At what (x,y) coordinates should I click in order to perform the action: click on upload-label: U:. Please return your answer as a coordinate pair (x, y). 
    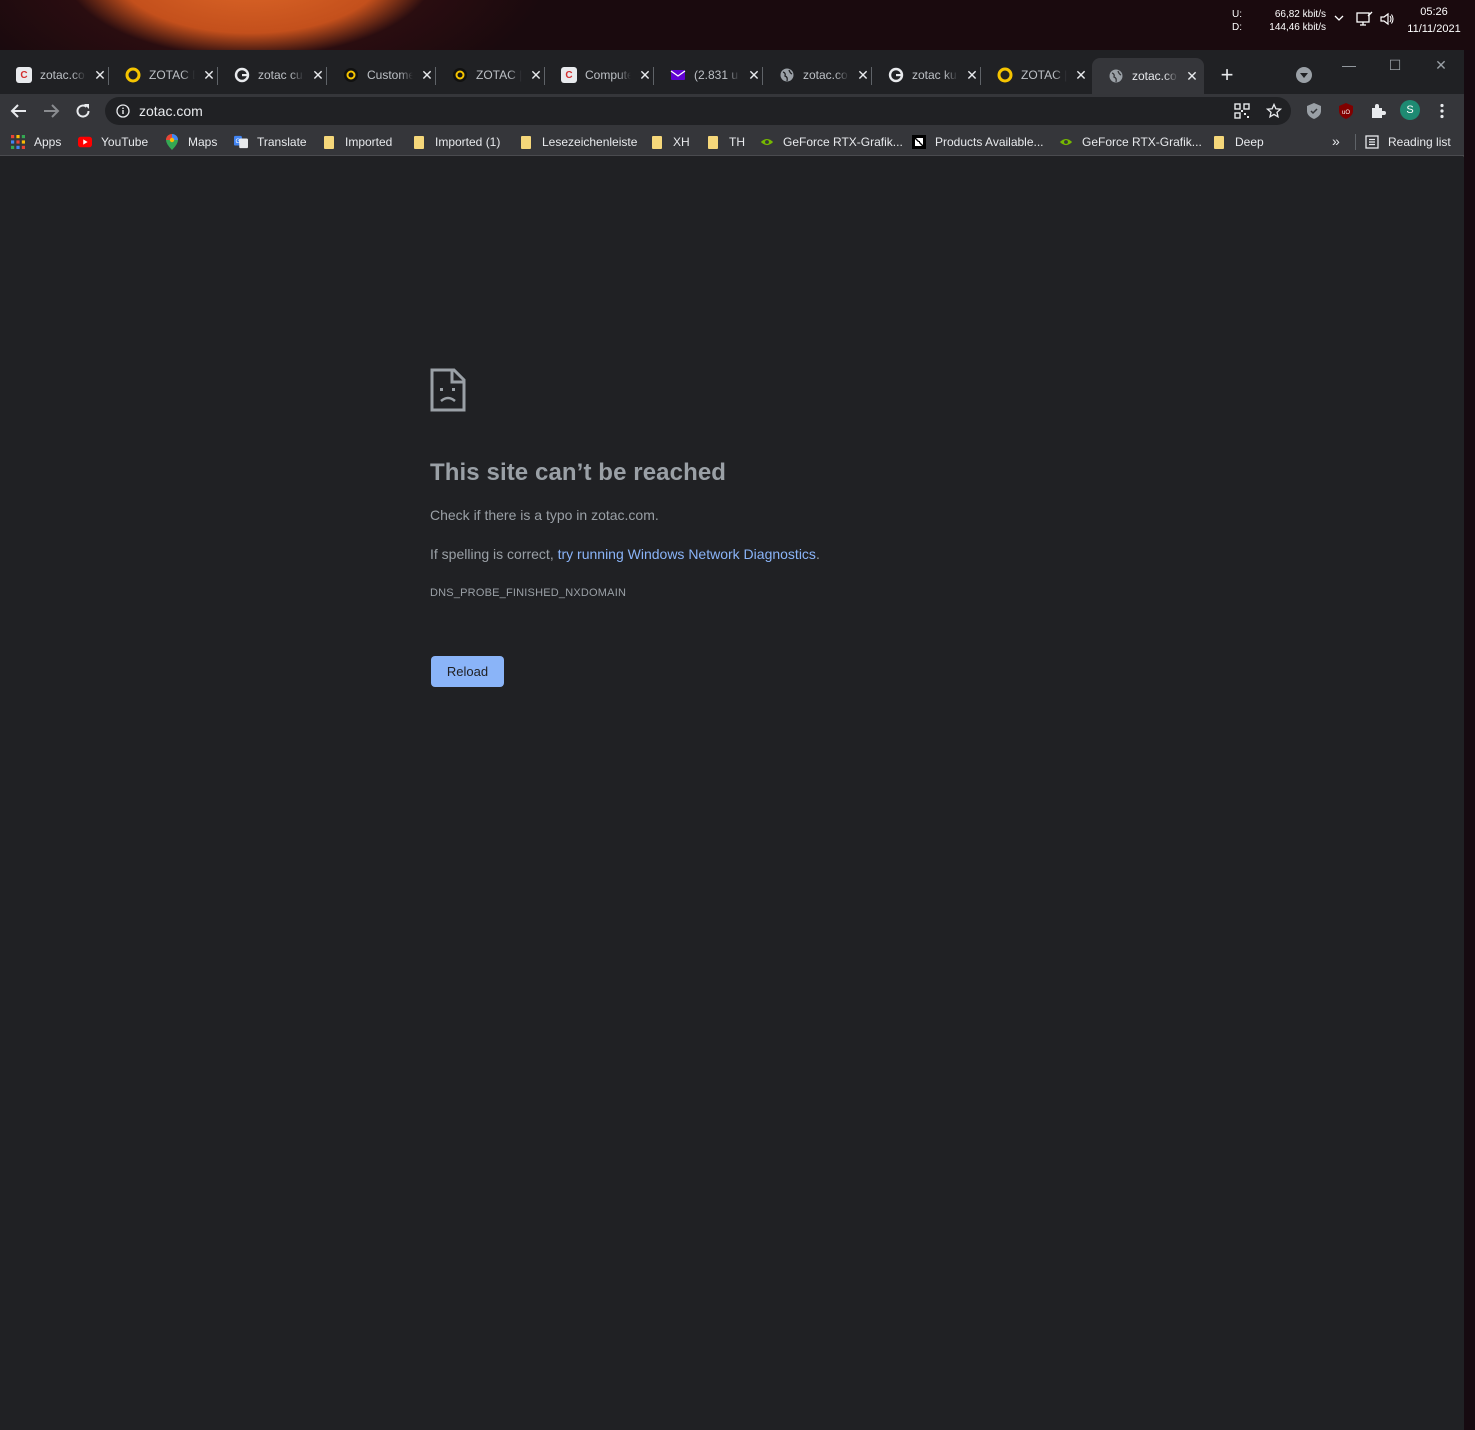
    Looking at the image, I should click on (1237, 14).